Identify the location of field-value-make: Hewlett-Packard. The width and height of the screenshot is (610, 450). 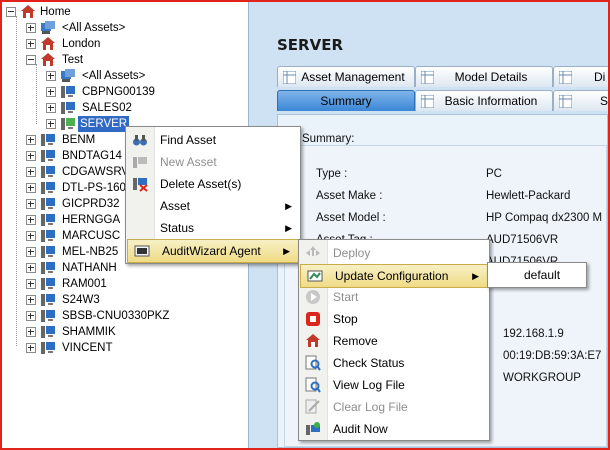
(528, 196).